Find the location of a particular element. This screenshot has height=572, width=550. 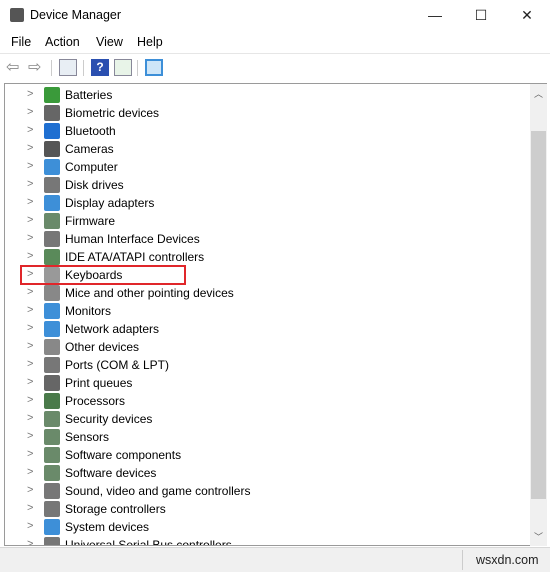

tree-item-label: Batteries is located at coordinates (89, 95).